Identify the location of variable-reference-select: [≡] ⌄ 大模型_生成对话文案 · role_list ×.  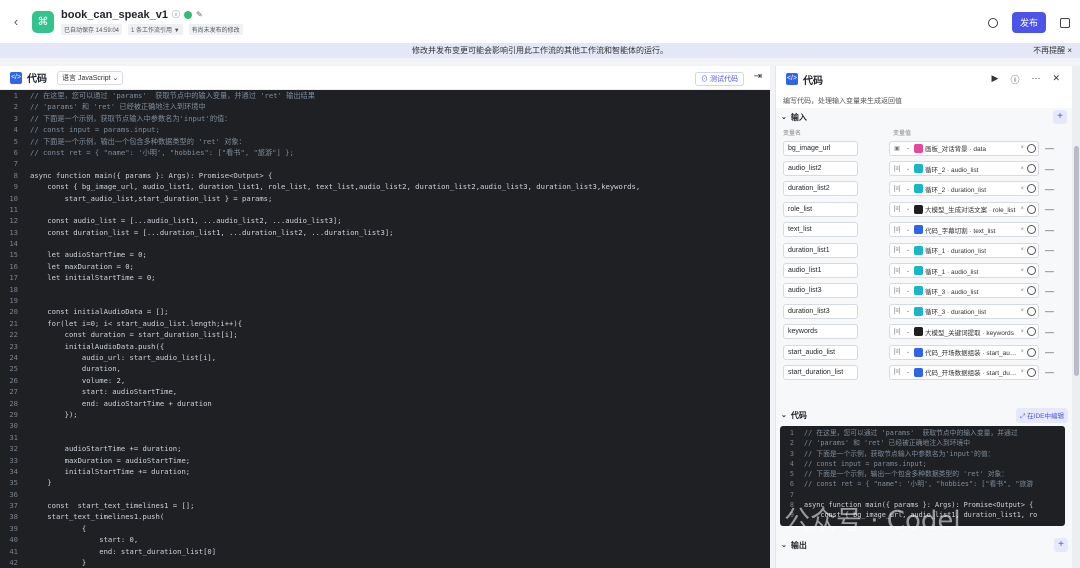
(964, 209).